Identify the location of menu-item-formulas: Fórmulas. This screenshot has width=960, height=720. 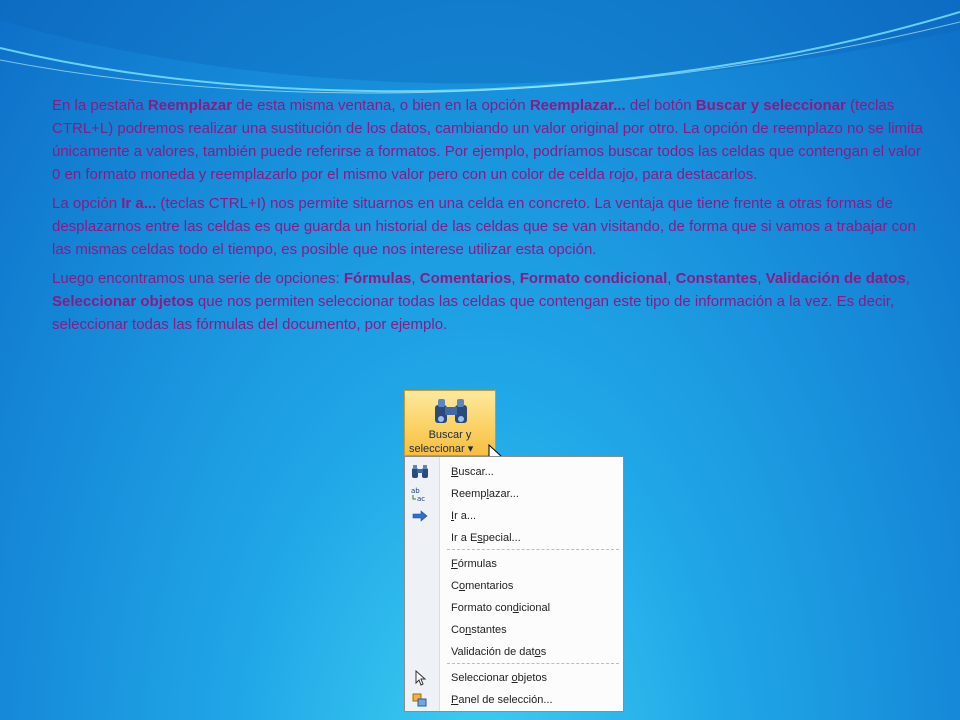
(531, 564).